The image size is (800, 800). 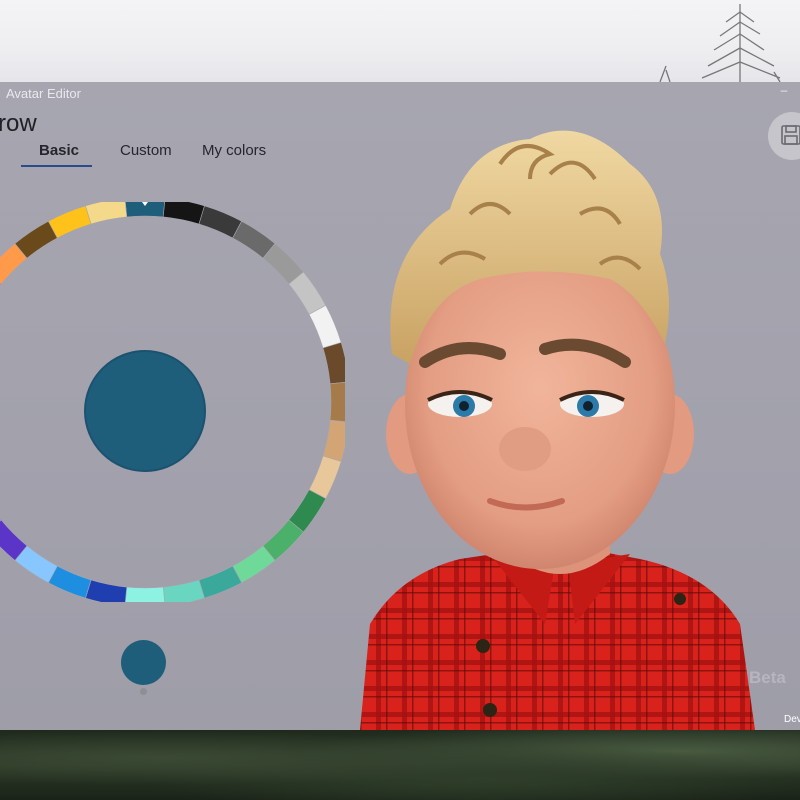 What do you see at coordinates (767, 677) in the screenshot?
I see `beta-label: Beta` at bounding box center [767, 677].